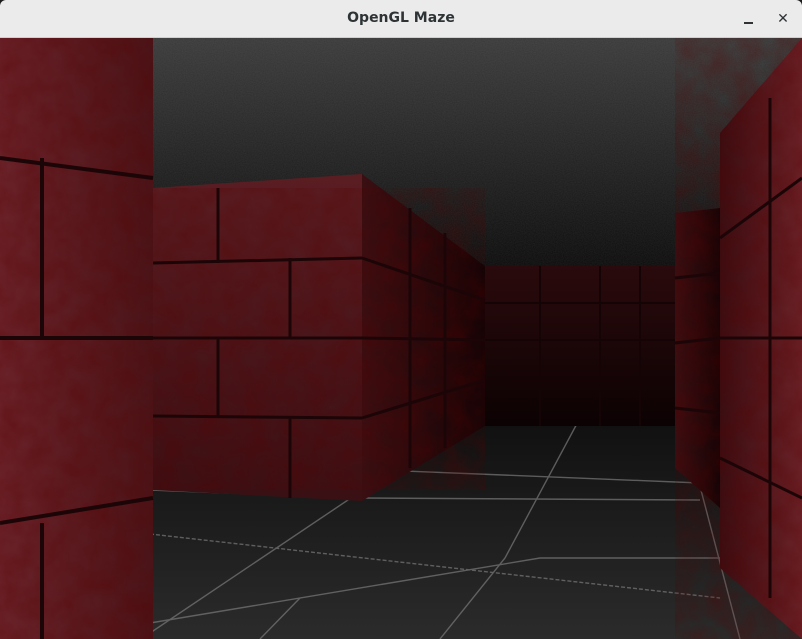  I want to click on close-button: ✕, so click(783, 19).